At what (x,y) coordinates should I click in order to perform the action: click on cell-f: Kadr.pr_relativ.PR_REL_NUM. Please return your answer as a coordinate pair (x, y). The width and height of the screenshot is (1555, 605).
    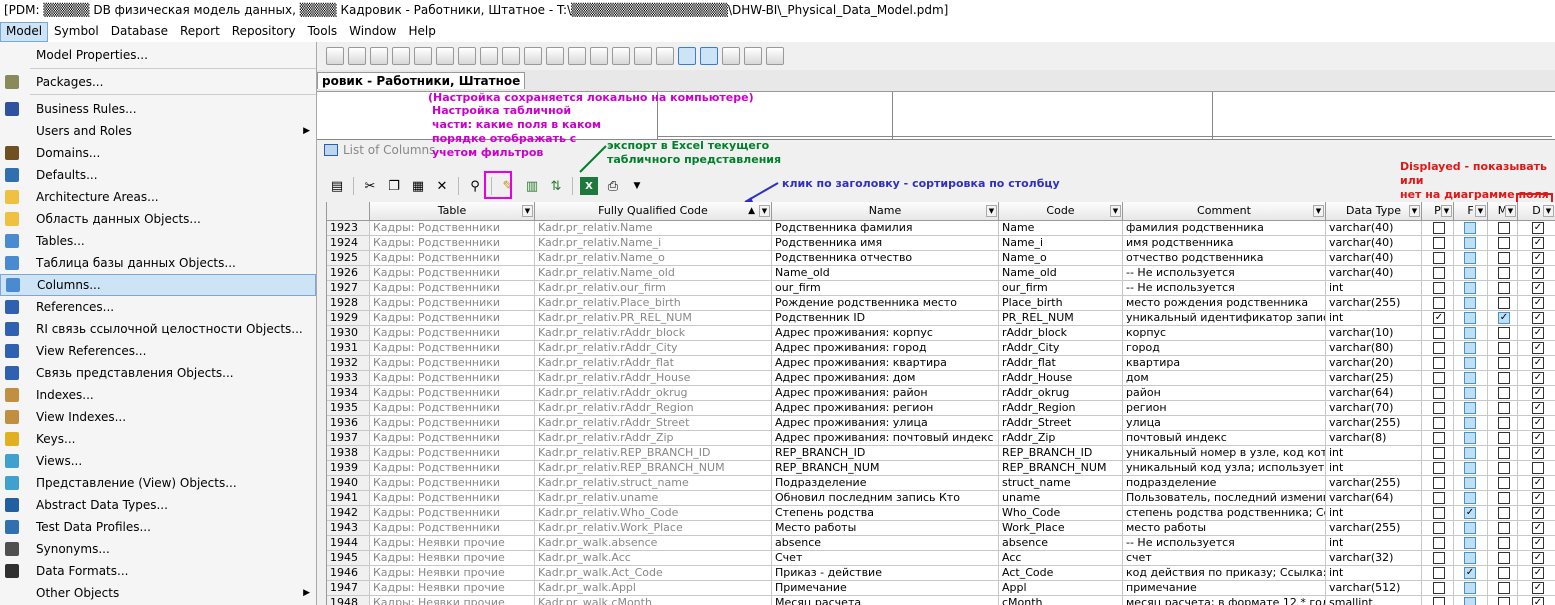
    Looking at the image, I should click on (653, 318).